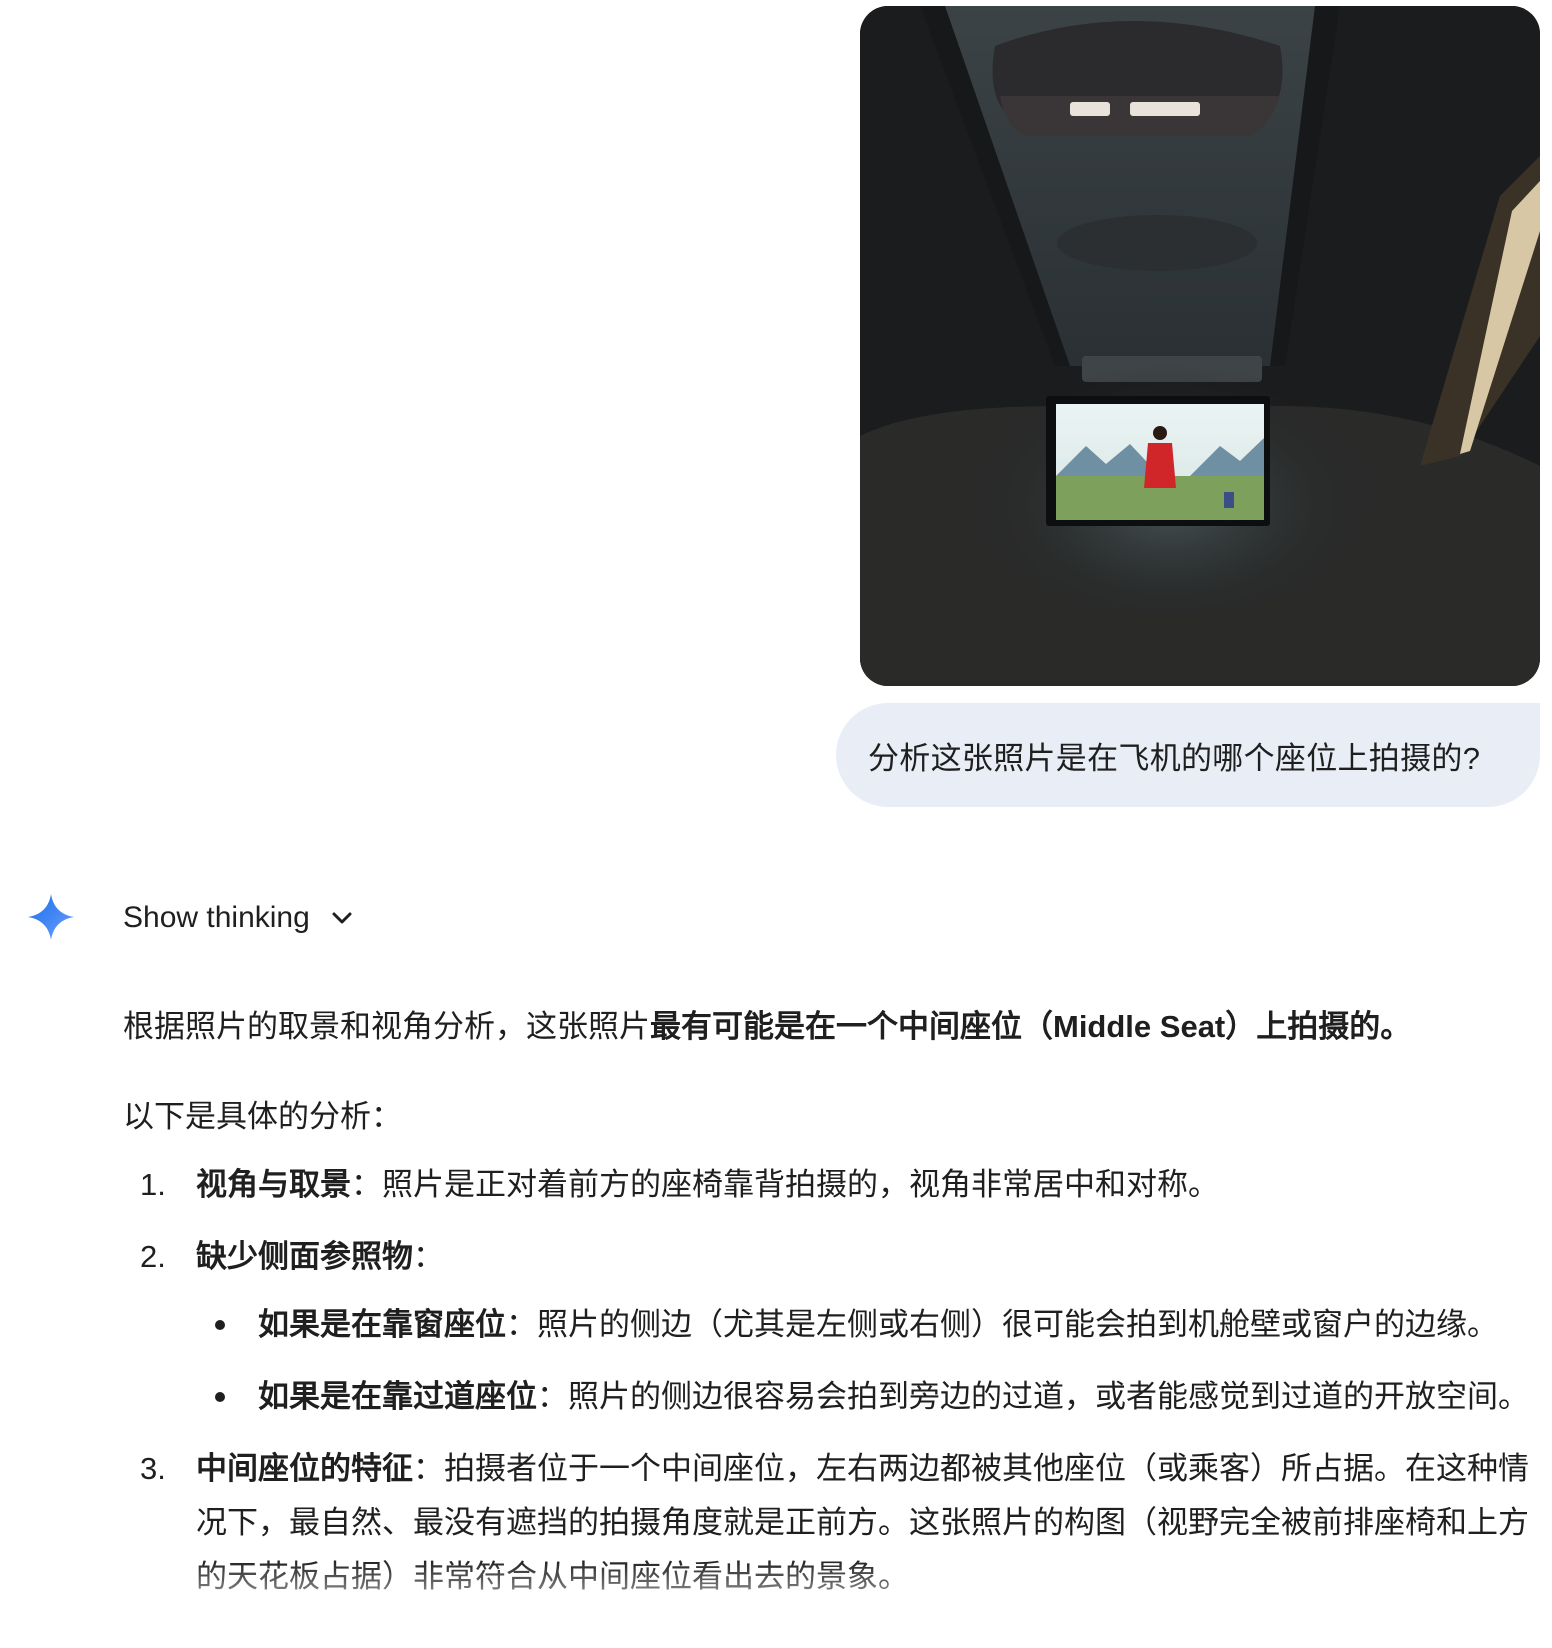  I want to click on point-title: 缺少侧面参照物, so click(304, 1256).